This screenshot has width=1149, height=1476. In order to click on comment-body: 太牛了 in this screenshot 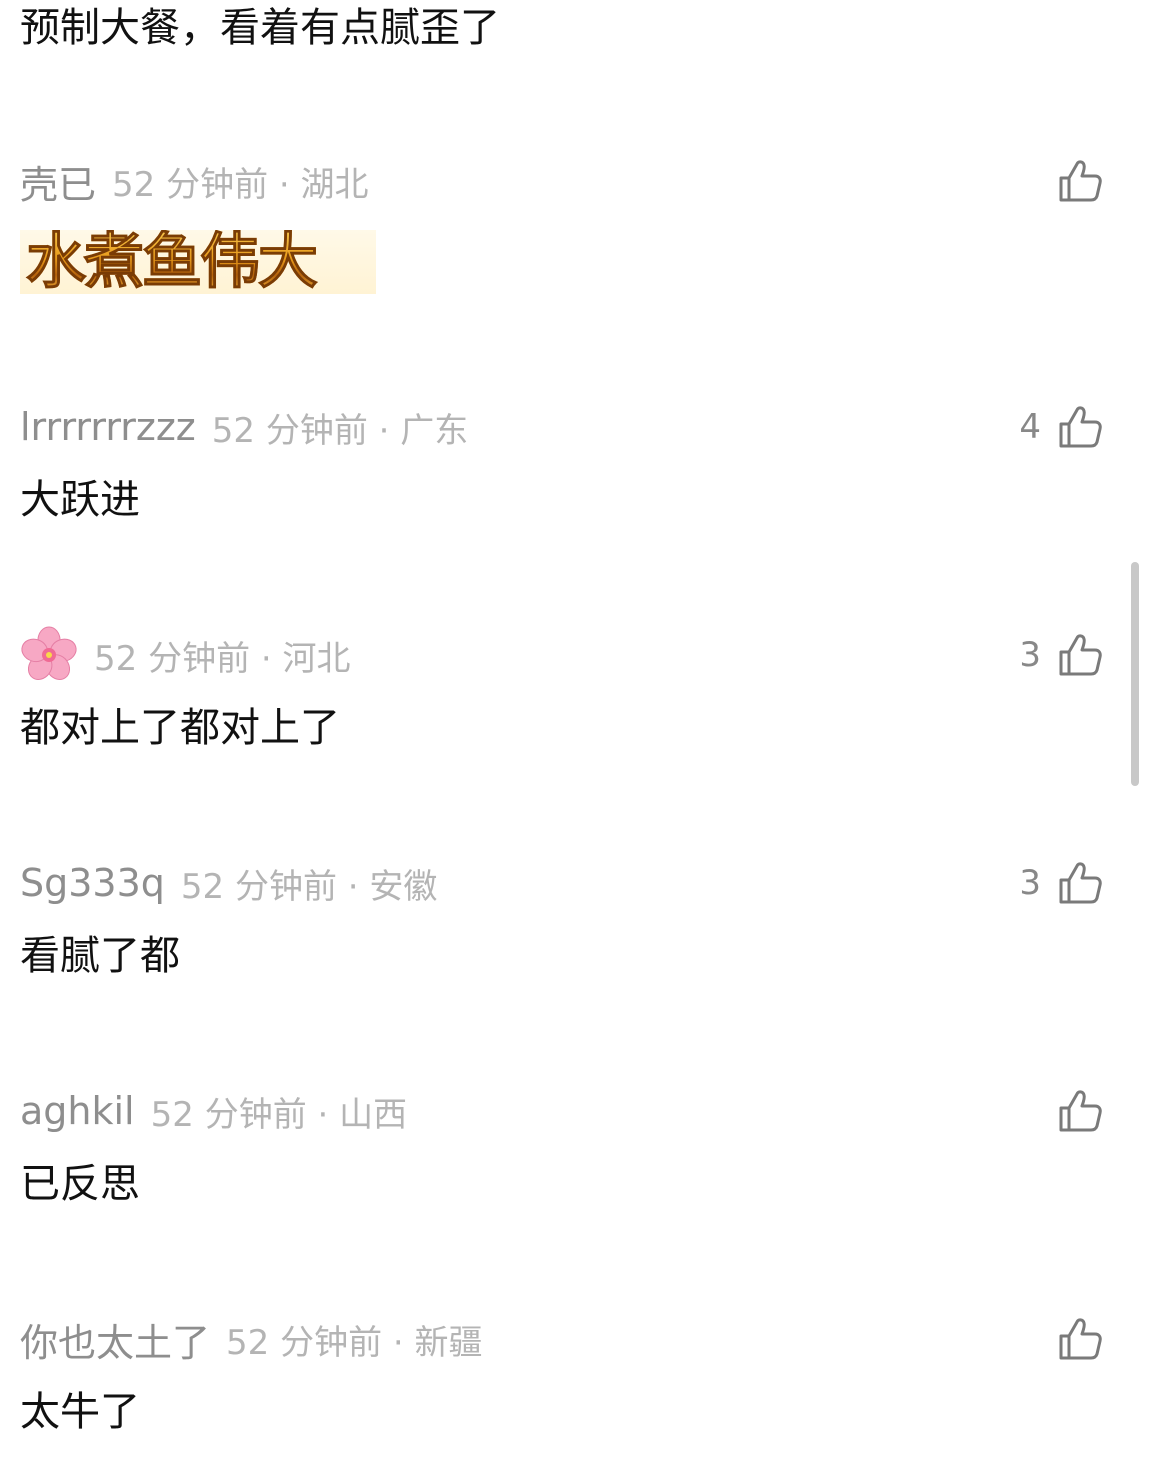, I will do `click(80, 1412)`.